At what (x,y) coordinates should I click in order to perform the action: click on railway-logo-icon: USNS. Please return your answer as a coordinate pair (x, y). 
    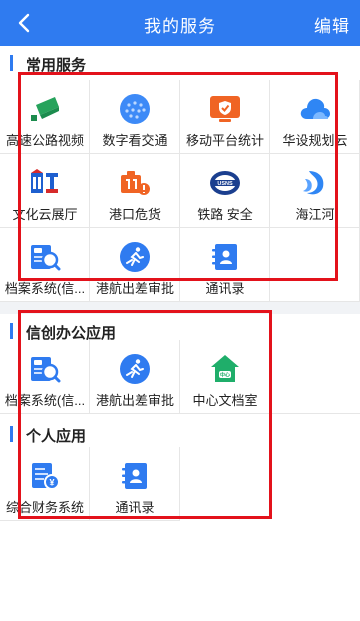
    Looking at the image, I should click on (225, 183).